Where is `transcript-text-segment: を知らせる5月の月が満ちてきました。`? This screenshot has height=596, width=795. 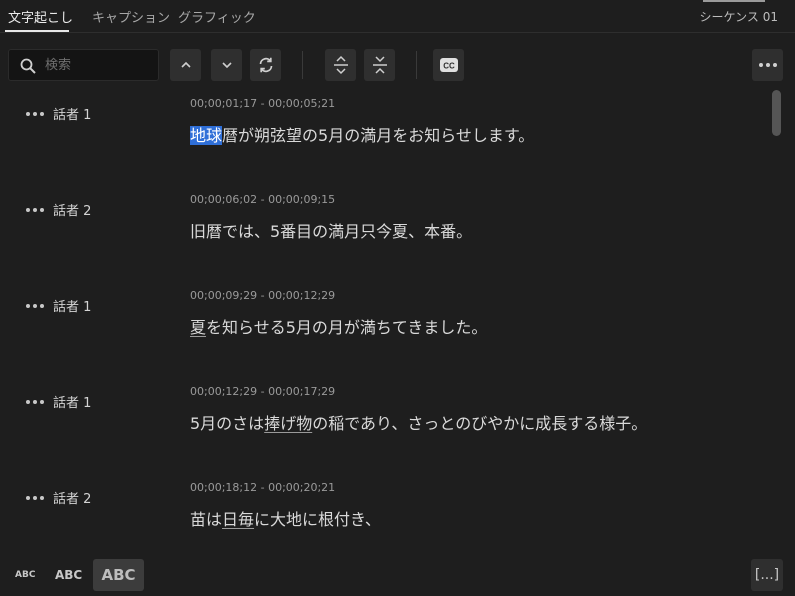 transcript-text-segment: を知らせる5月の月が満ちてきました。 is located at coordinates (347, 327).